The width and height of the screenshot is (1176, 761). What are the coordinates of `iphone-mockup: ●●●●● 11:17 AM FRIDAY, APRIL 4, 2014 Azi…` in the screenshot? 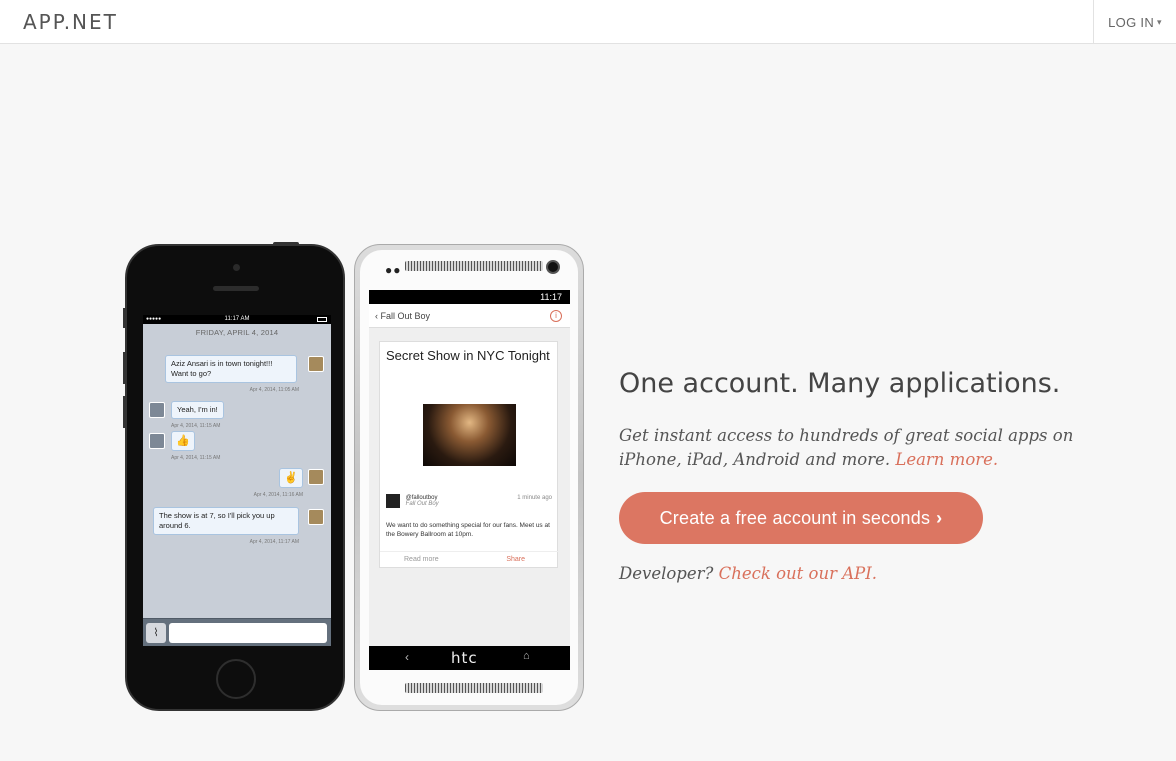 It's located at (234, 476).